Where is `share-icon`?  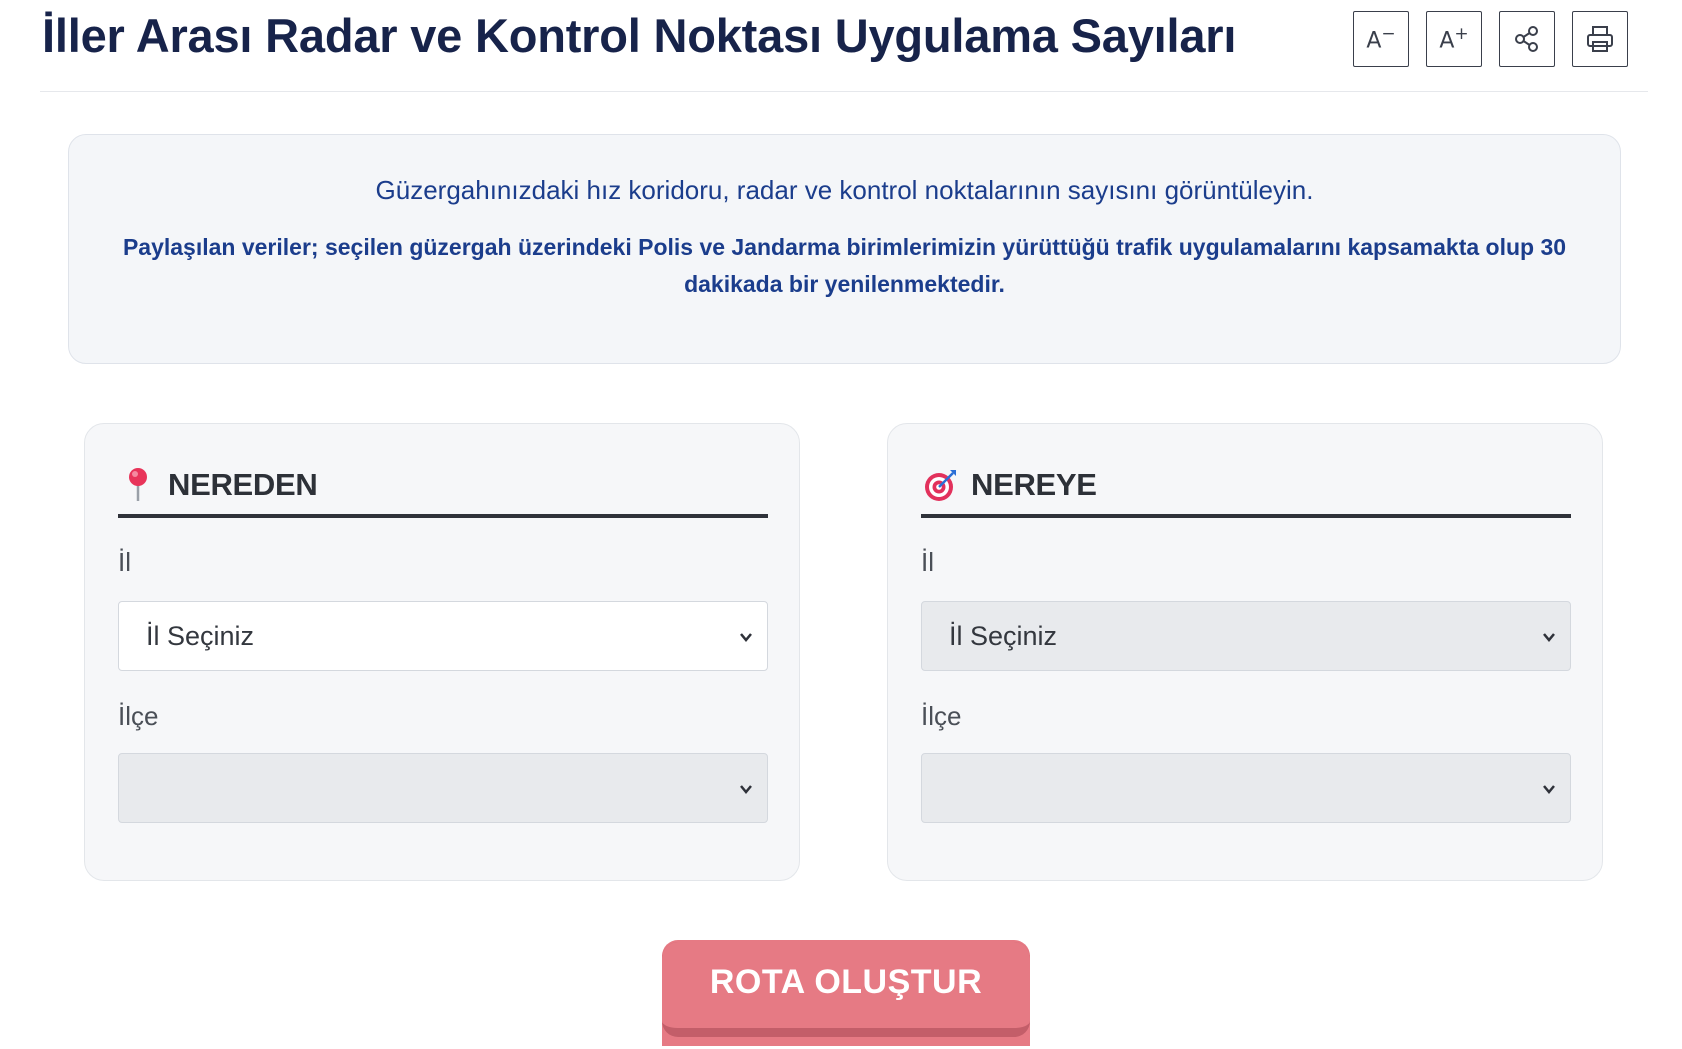 share-icon is located at coordinates (1526, 39).